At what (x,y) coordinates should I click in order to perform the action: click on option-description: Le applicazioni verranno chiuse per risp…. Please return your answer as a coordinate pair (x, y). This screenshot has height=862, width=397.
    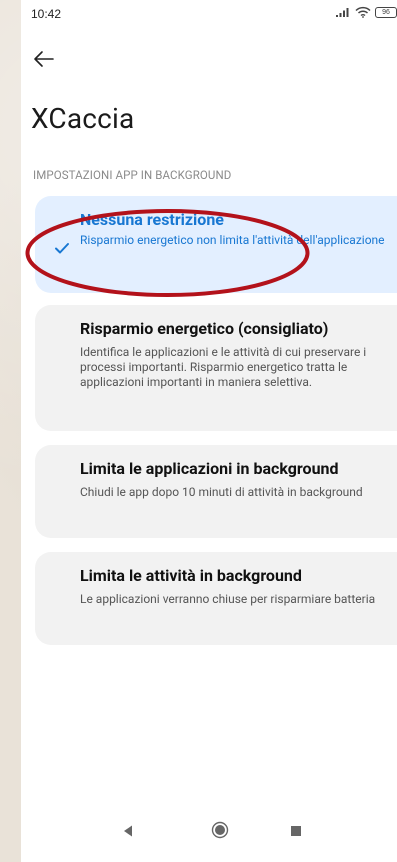
    Looking at the image, I should click on (228, 599).